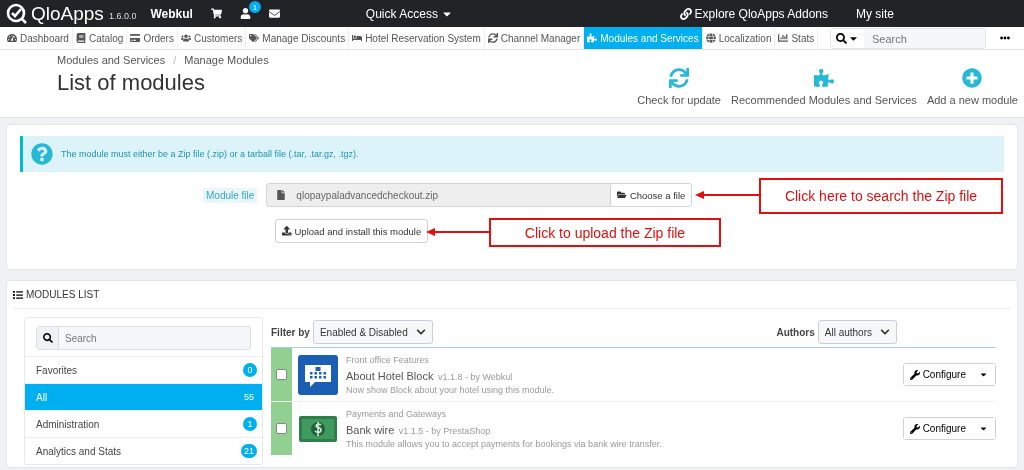 This screenshot has height=470, width=1024. I want to click on filter-label: Filter by, so click(290, 332).